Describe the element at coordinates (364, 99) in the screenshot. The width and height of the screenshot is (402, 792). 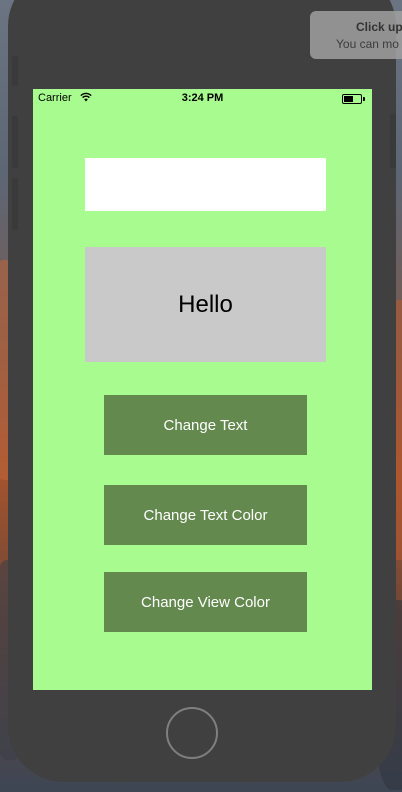
I see `battery-tip` at that location.